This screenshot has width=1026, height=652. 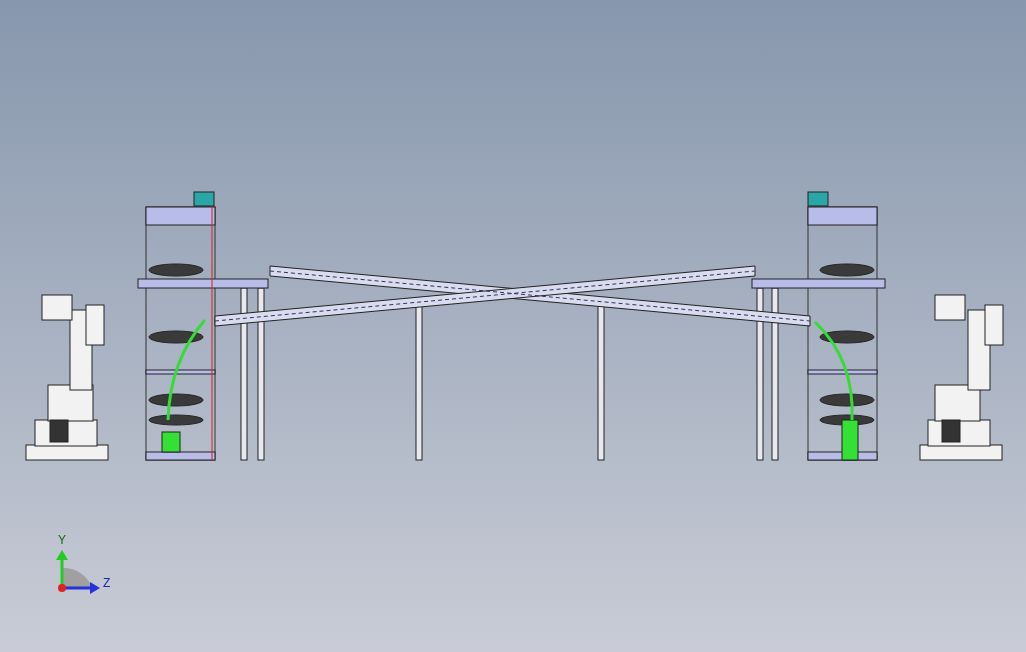 I want to click on axis-label: Y, so click(x=62, y=540).